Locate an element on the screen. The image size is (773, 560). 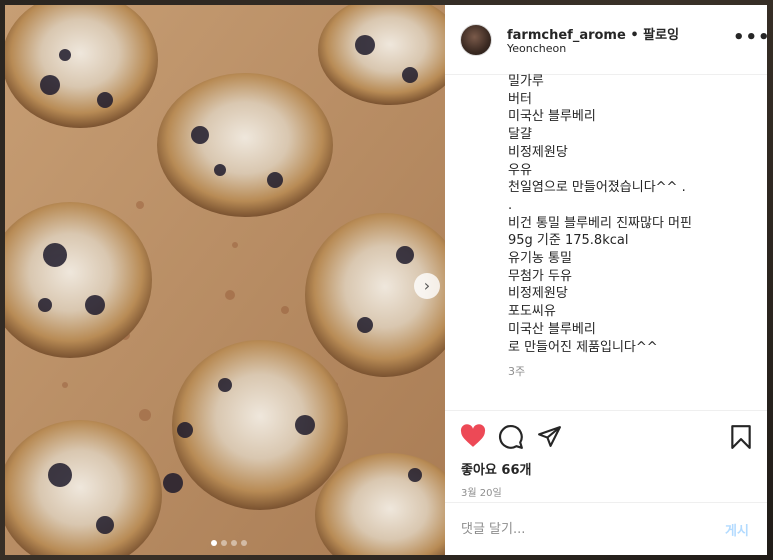
caption-line: 밀가루 is located at coordinates (526, 81).